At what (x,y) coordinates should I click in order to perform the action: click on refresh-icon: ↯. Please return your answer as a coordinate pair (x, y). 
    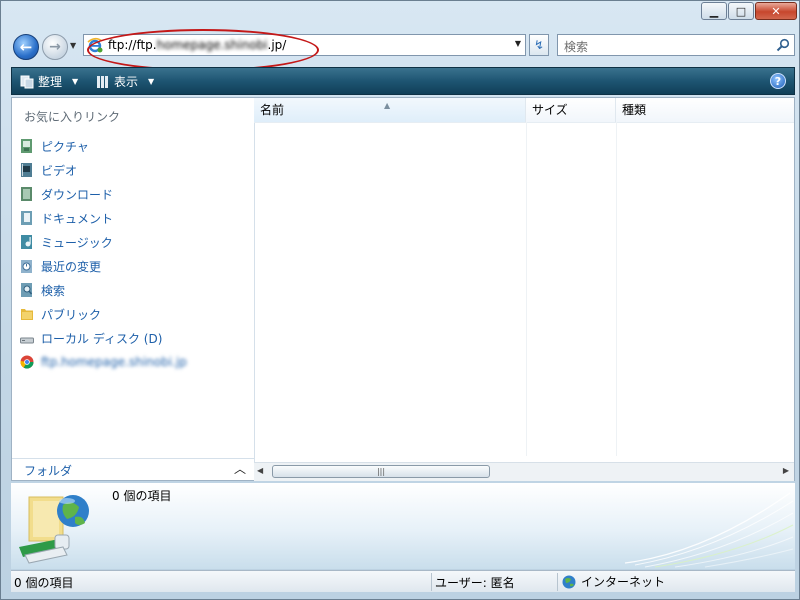
    Looking at the image, I should click on (539, 45).